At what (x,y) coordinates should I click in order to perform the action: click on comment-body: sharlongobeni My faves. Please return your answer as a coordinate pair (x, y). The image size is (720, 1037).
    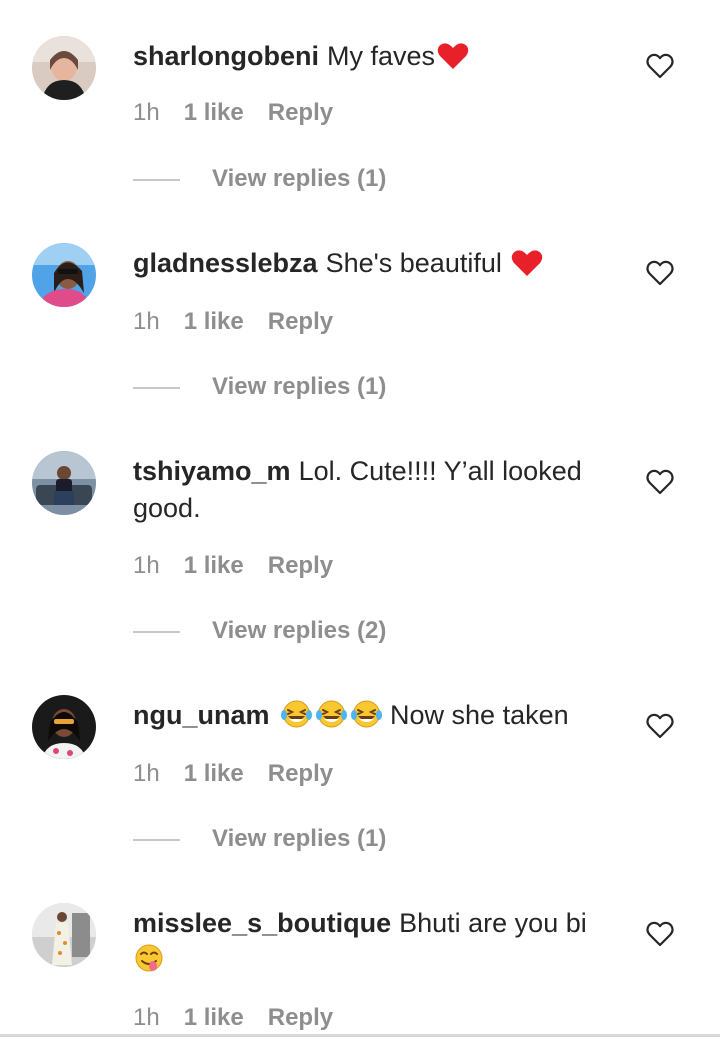
    Looking at the image, I should click on (368, 56).